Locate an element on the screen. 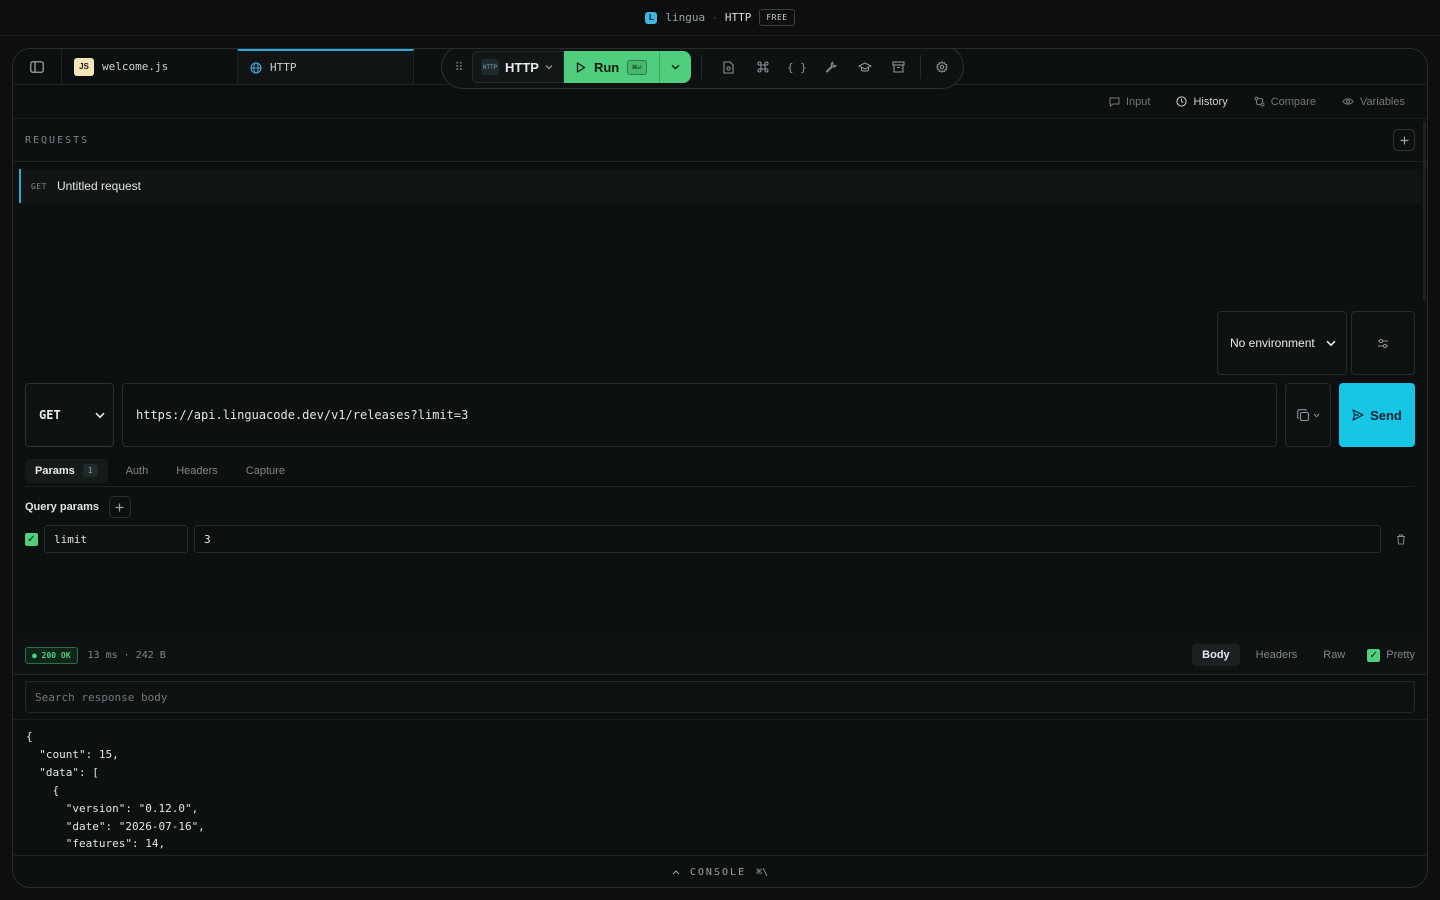 The width and height of the screenshot is (1440, 900). method-select: GET is located at coordinates (69, 415).